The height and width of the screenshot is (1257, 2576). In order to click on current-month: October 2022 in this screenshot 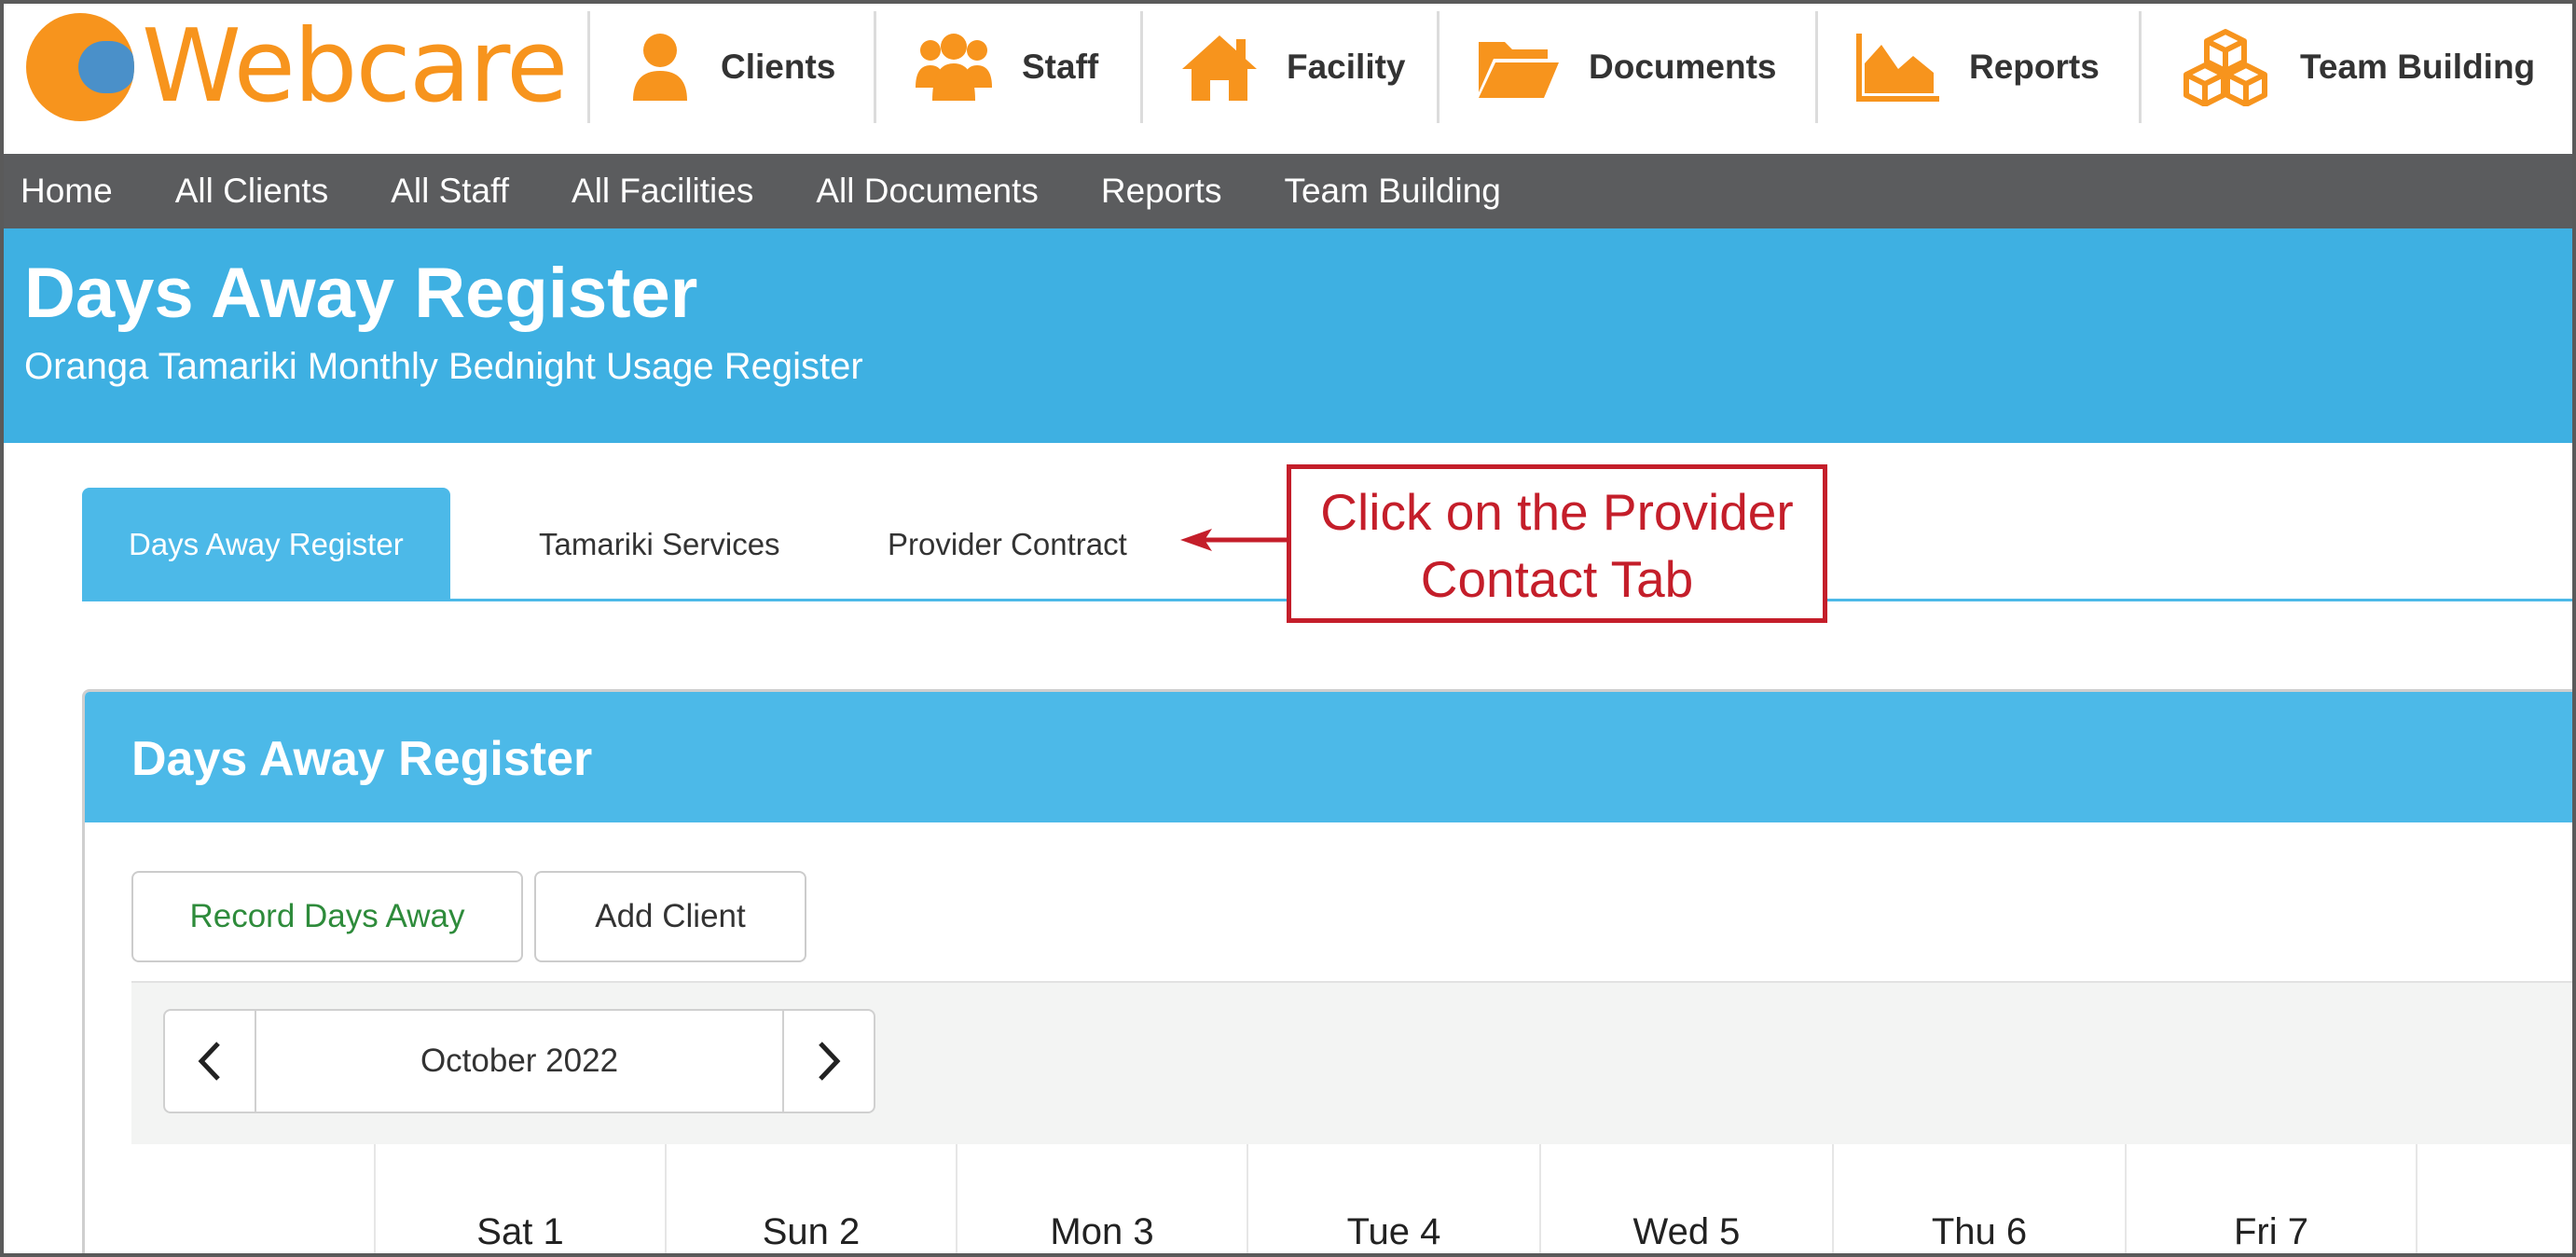, I will do `click(520, 1062)`.